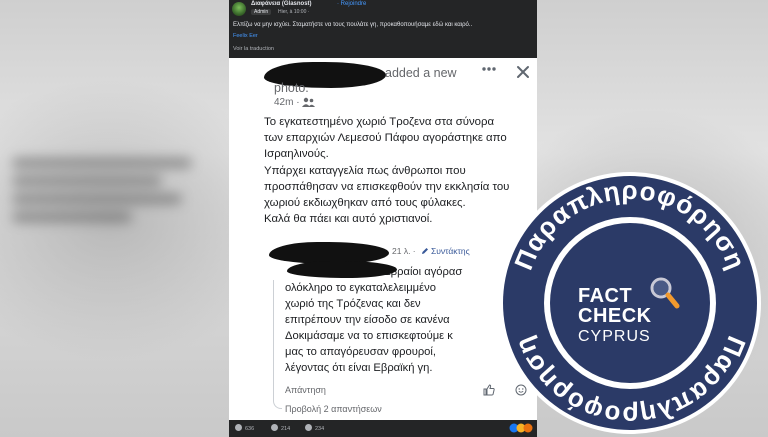 This screenshot has width=768, height=437. I want to click on redacted-mention, so click(342, 269).